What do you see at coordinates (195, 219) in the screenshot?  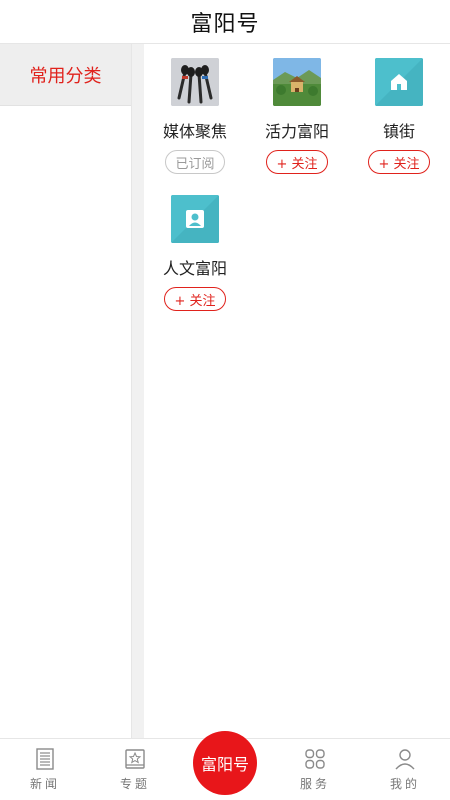 I see `person-icon` at bounding box center [195, 219].